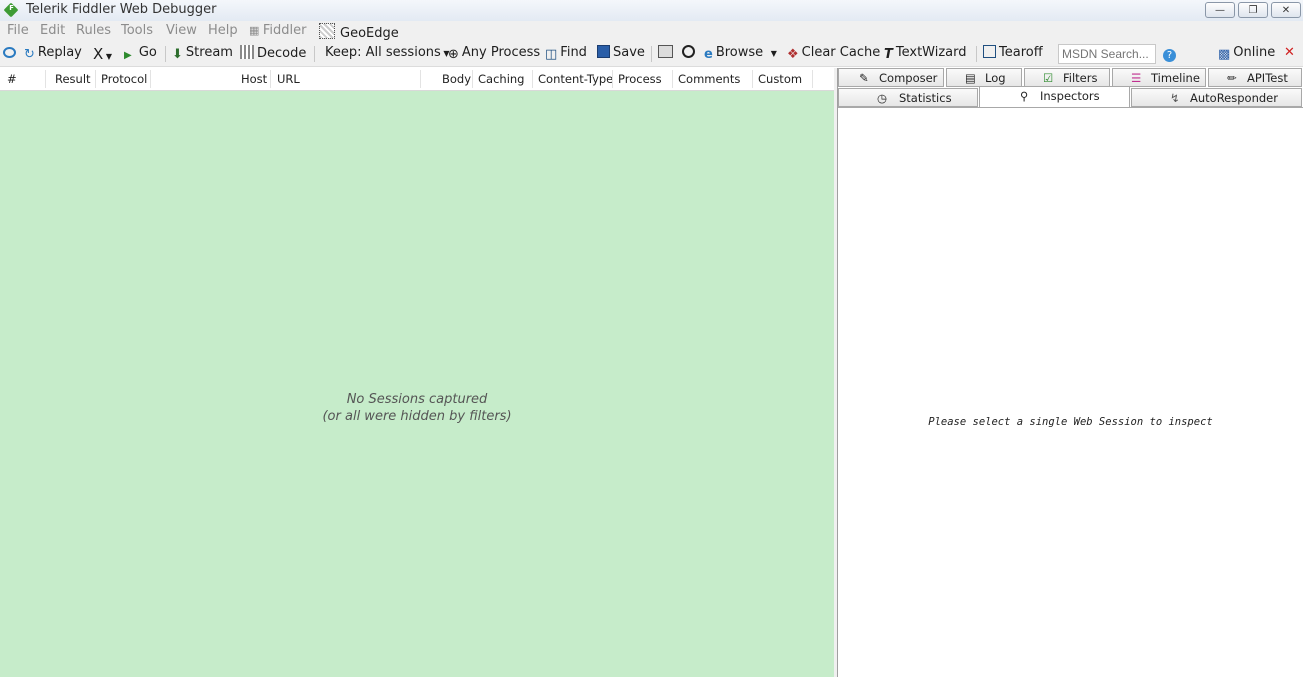 Image resolution: width=1303 pixels, height=677 pixels. Describe the element at coordinates (995, 78) in the screenshot. I see `tab-log-label: Log` at that location.